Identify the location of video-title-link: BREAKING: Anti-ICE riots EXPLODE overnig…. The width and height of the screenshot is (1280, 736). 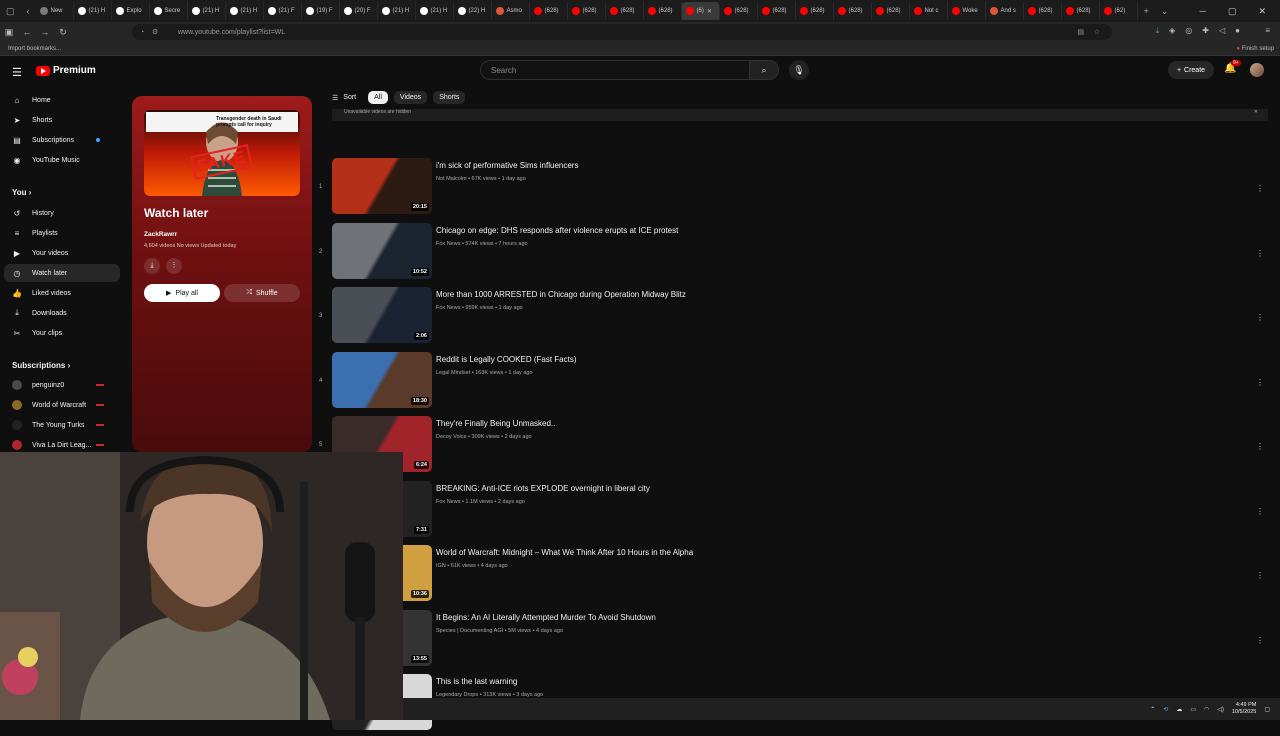
(543, 488).